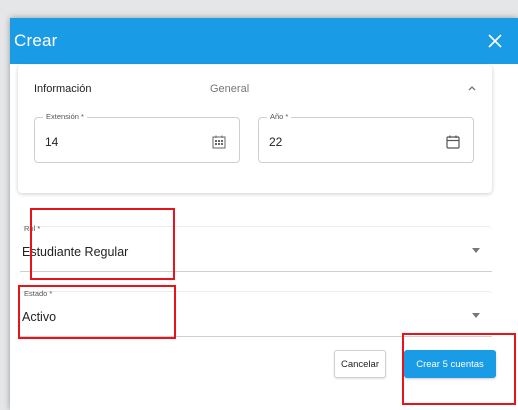 The width and height of the screenshot is (518, 410). I want to click on status-select-value: Activo, so click(39, 317).